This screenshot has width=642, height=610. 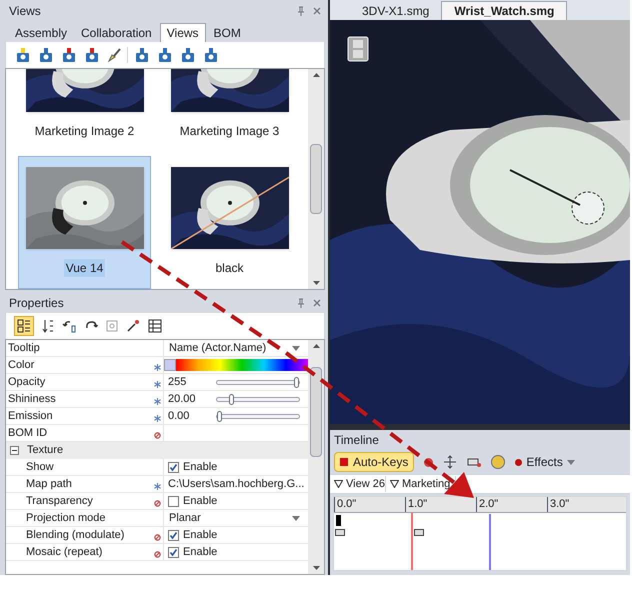 What do you see at coordinates (229, 268) in the screenshot?
I see `view-label: black` at bounding box center [229, 268].